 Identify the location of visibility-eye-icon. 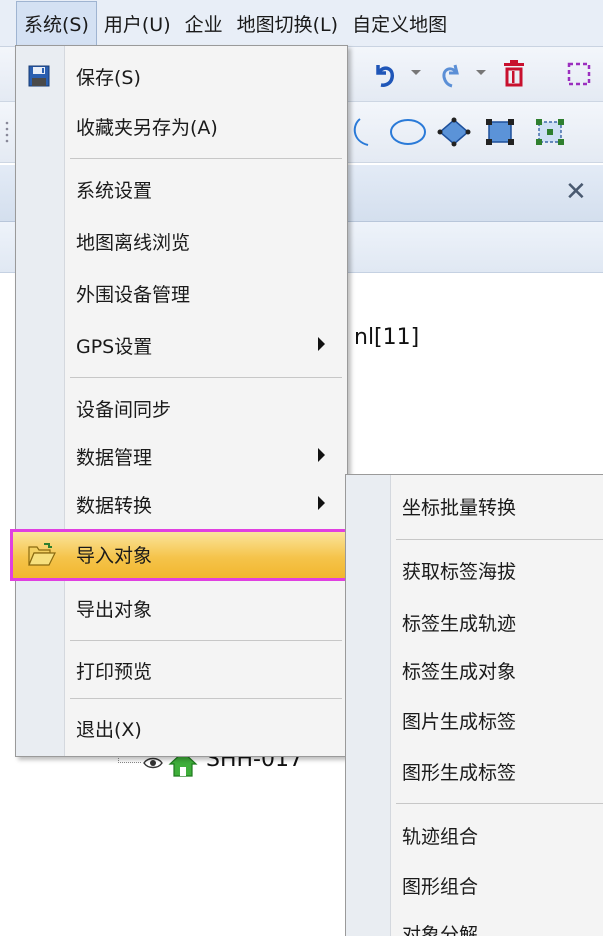
(153, 763).